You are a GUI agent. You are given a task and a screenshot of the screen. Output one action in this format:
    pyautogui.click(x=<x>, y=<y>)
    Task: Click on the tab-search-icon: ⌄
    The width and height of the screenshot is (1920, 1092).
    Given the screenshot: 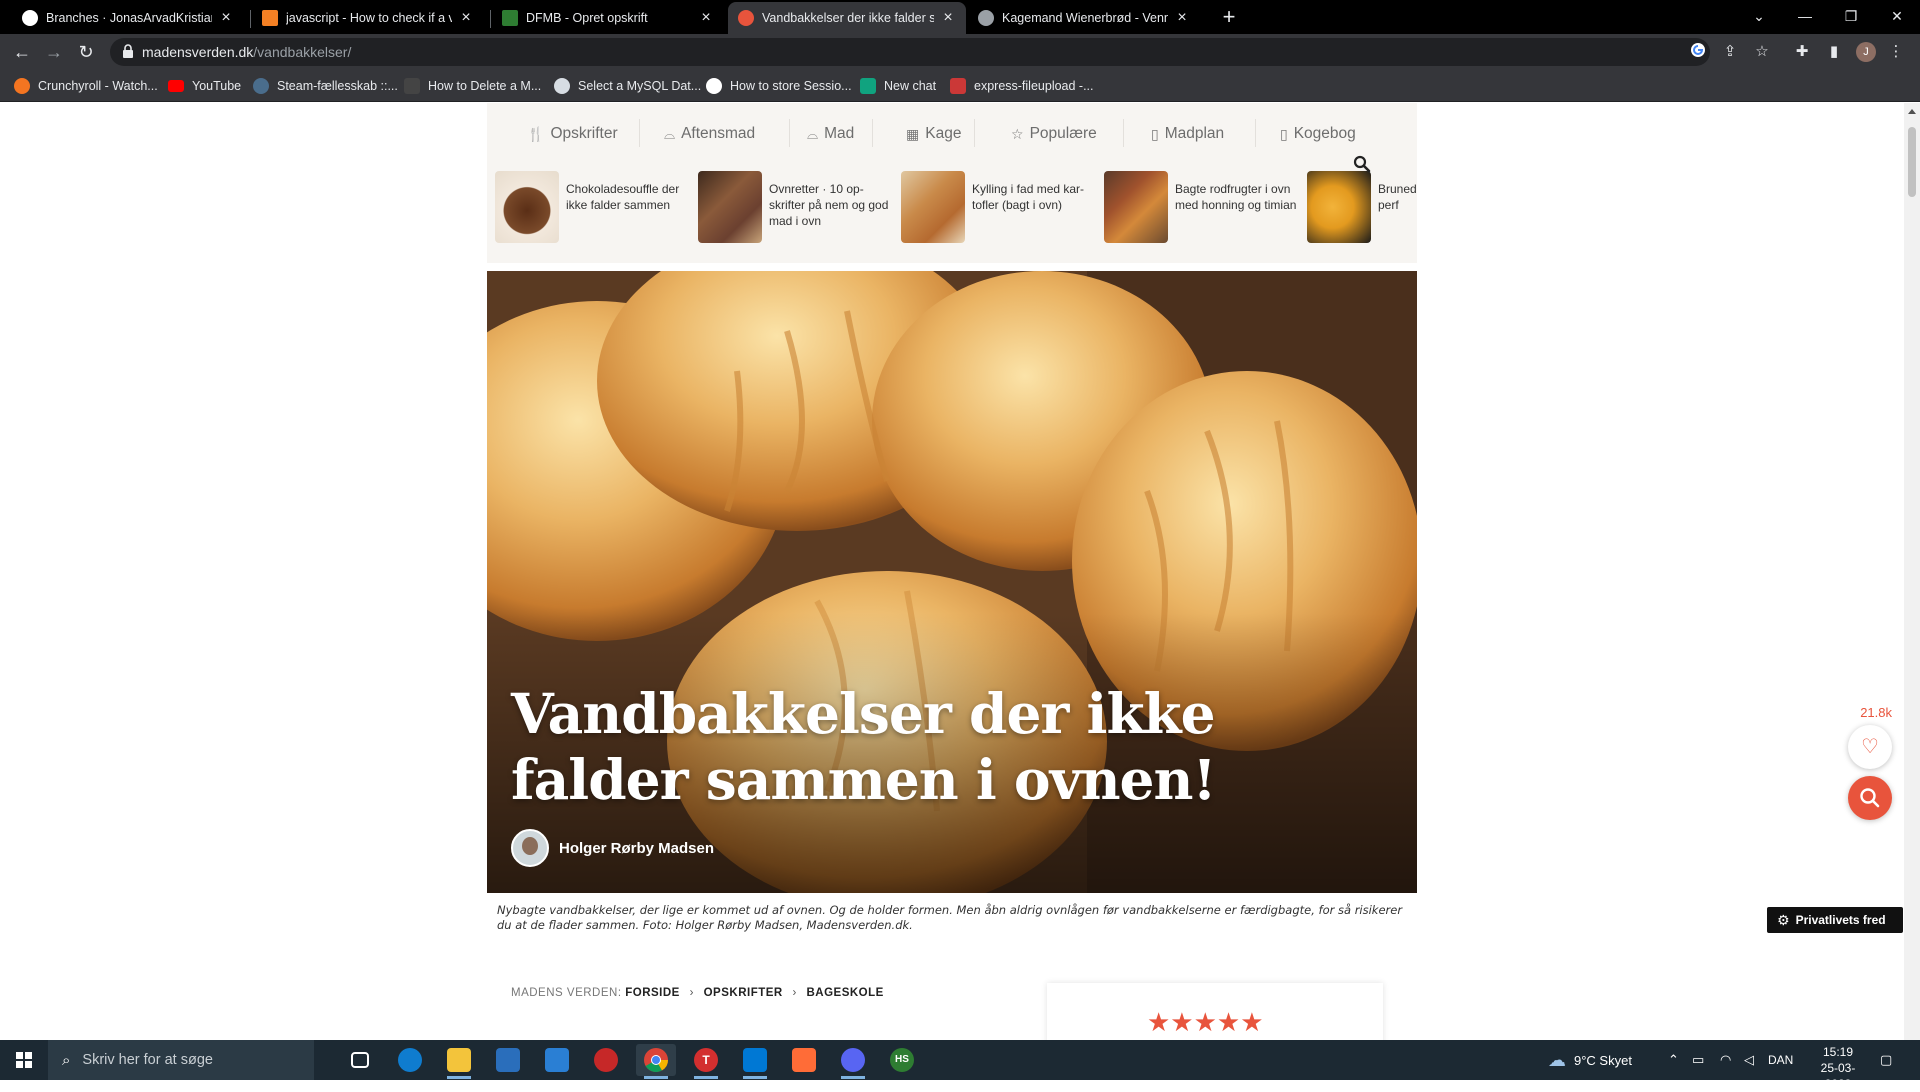 What is the action you would take?
    pyautogui.click(x=1759, y=17)
    